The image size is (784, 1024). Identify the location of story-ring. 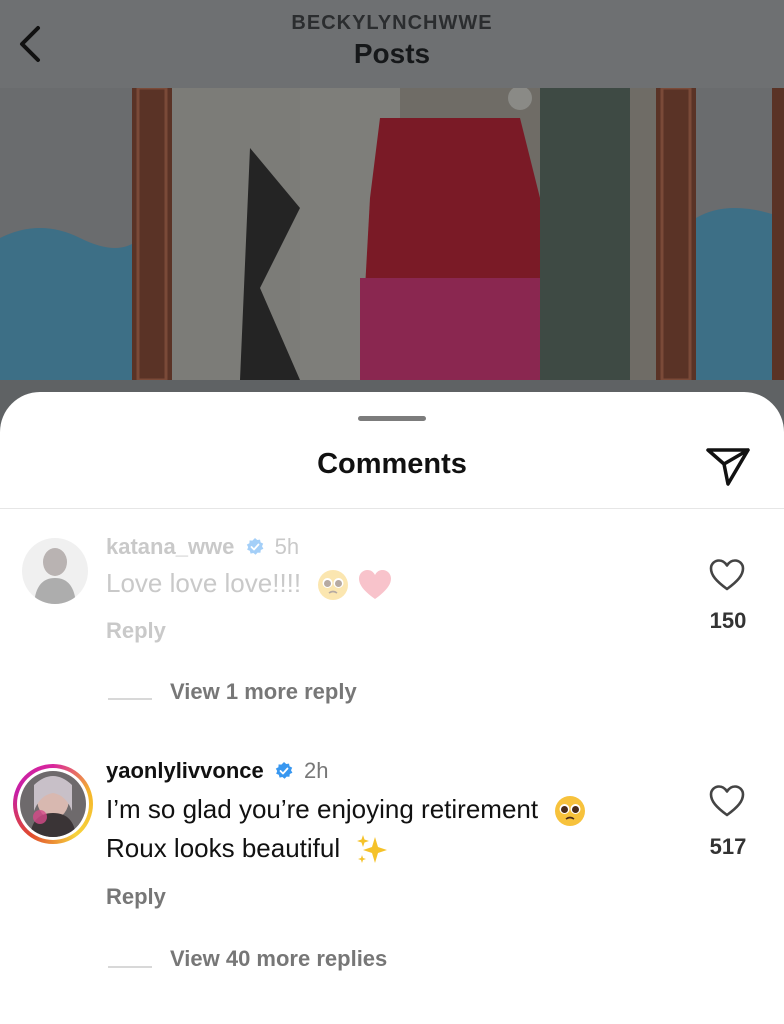
(53, 804).